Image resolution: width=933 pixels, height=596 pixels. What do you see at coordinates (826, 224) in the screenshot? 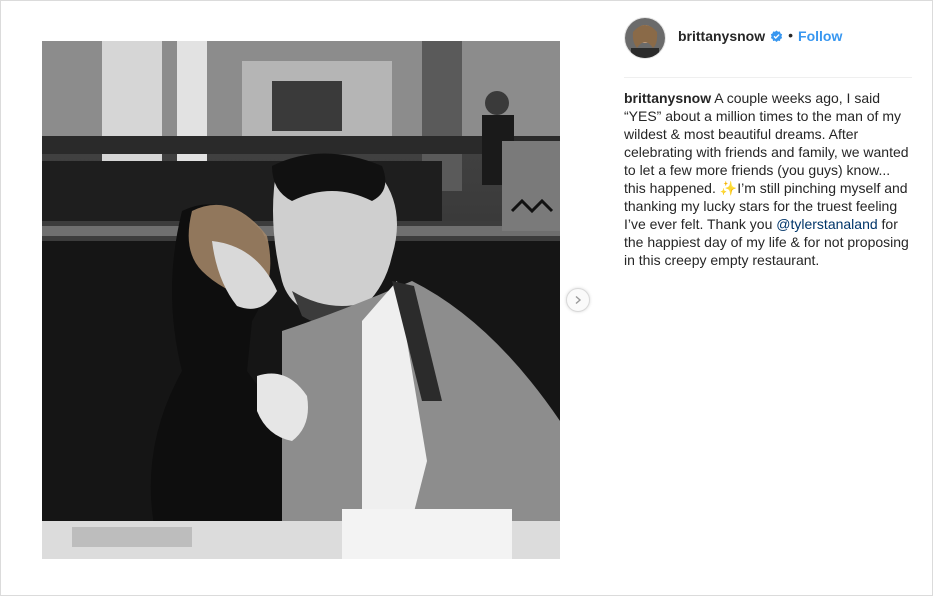
I see `mention-link: @tylerstanaland` at bounding box center [826, 224].